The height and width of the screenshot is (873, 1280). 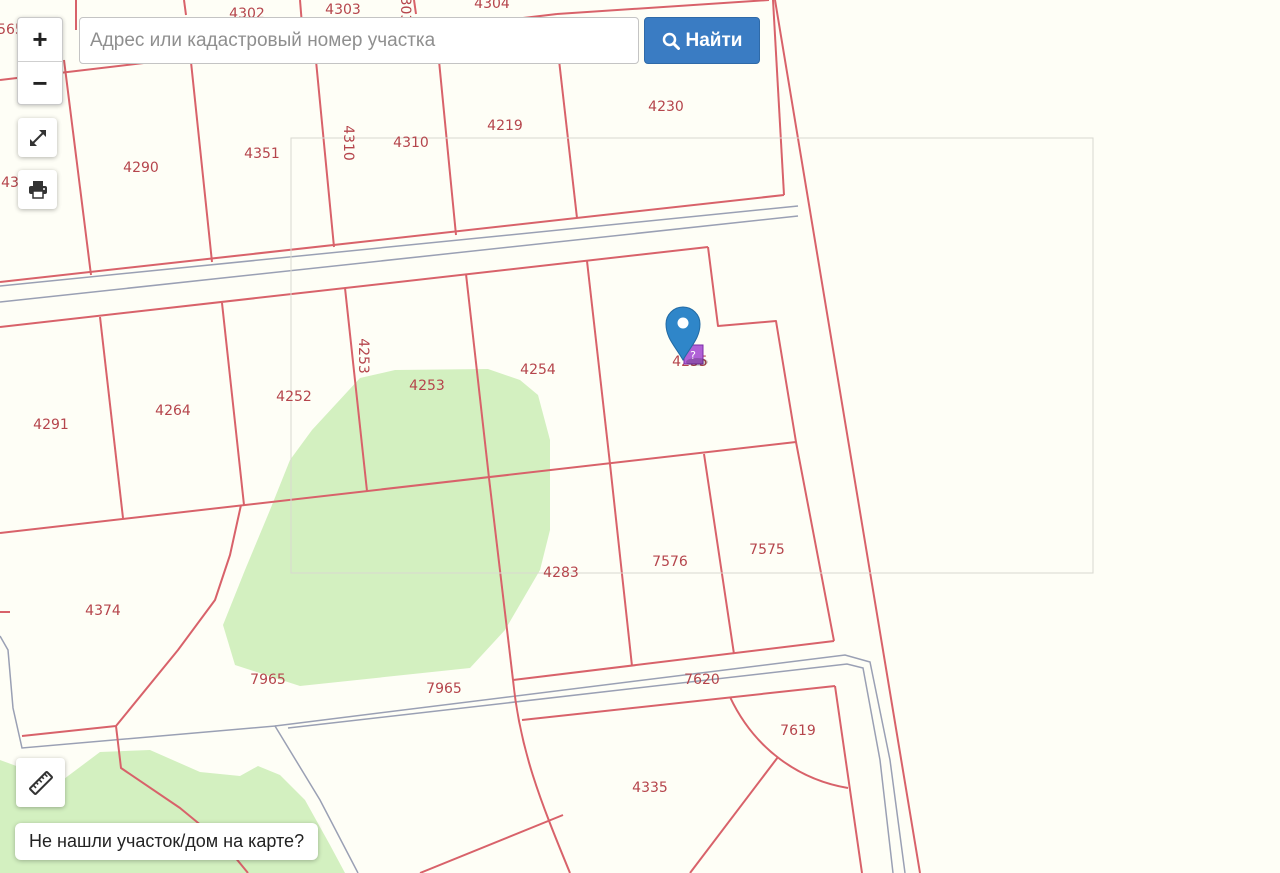 I want to click on search-icon, so click(x=671, y=41).